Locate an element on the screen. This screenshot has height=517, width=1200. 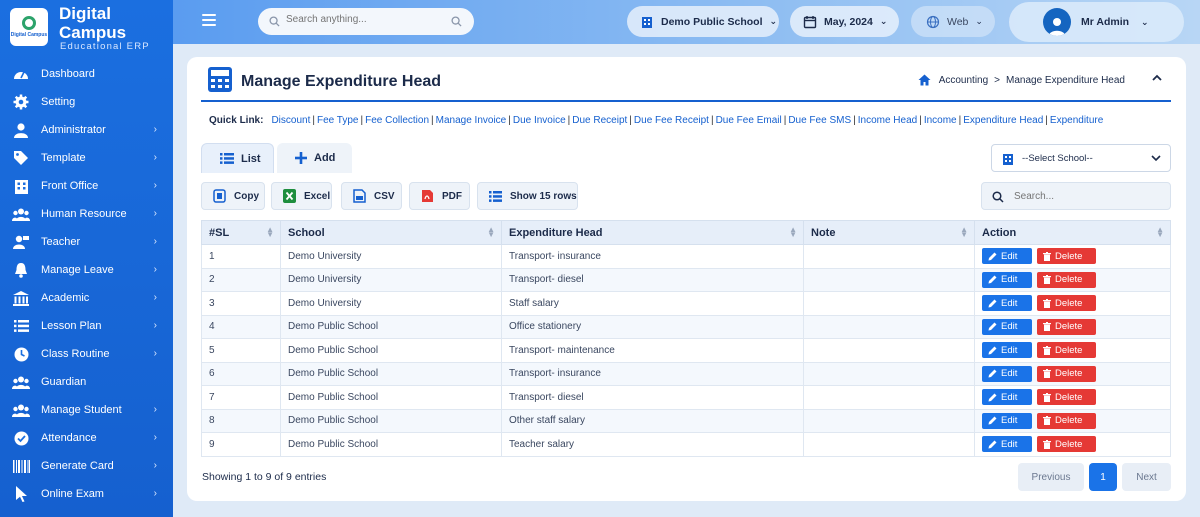
pdf-button: PDF is located at coordinates (439, 196).